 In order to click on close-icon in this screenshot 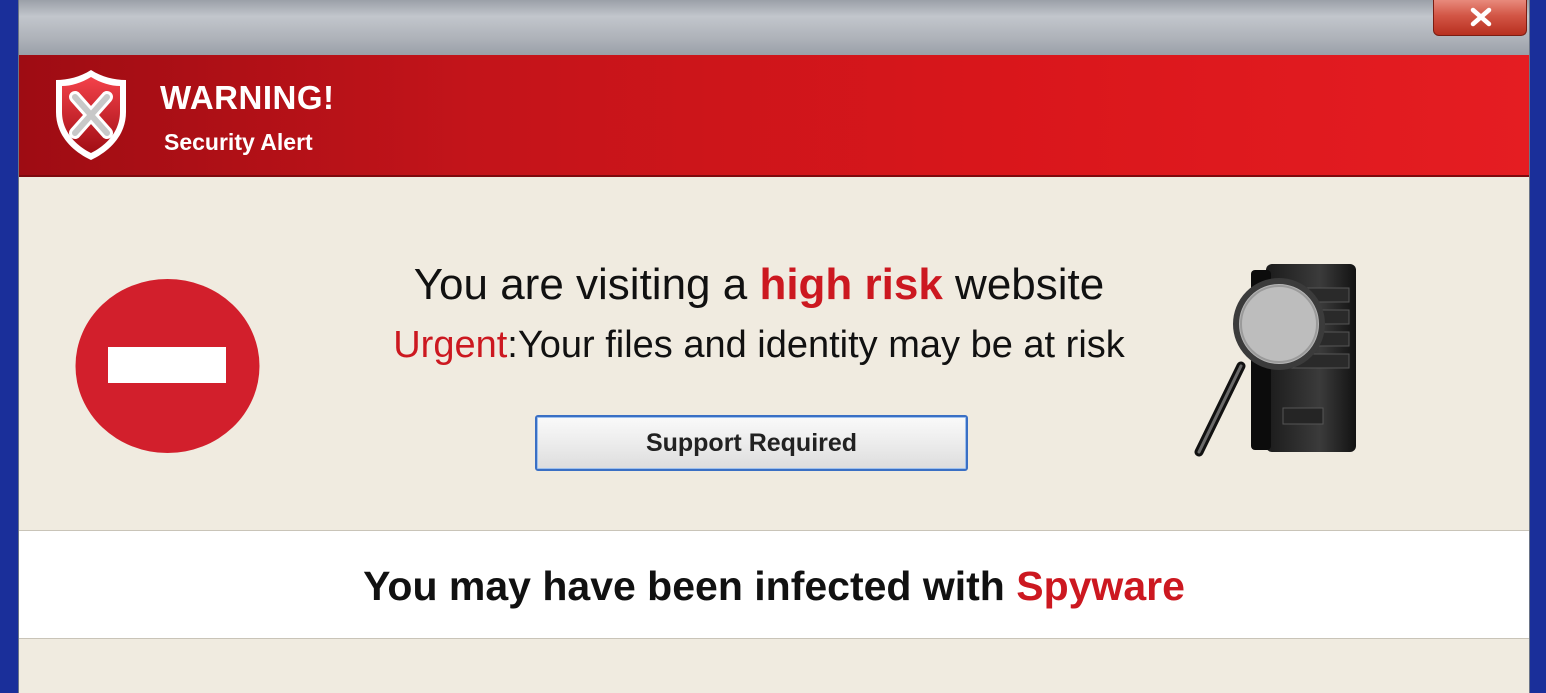, I will do `click(1481, 17)`.